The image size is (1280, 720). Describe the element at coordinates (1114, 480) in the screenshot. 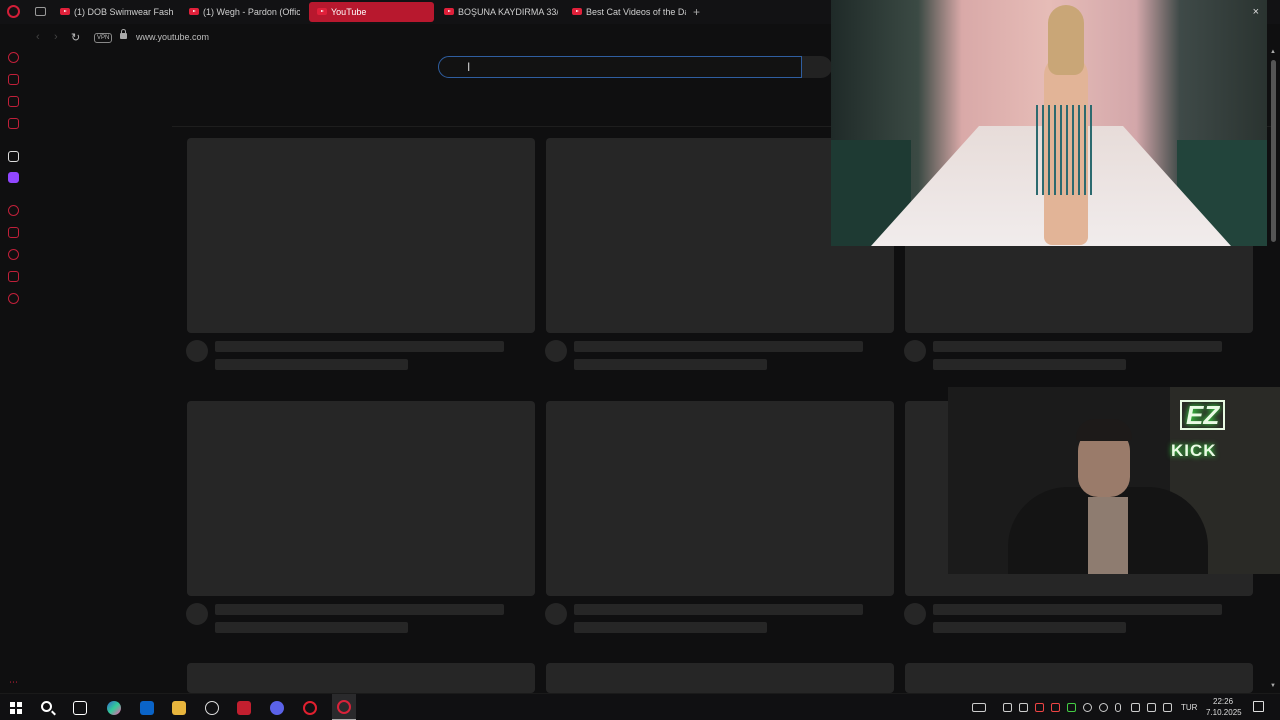

I see `streamer-webcam` at that location.